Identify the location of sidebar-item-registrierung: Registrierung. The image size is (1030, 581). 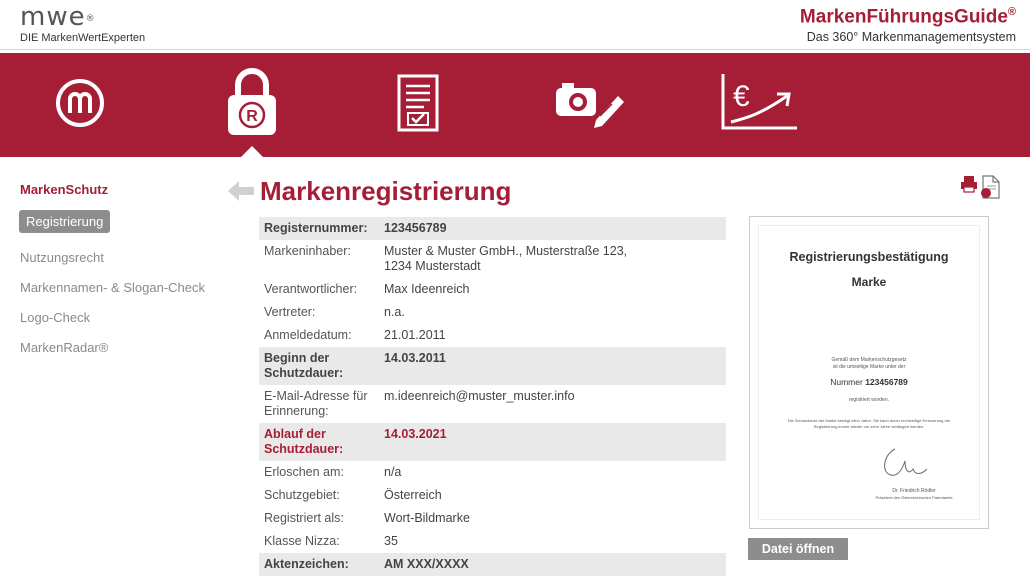
(65, 221).